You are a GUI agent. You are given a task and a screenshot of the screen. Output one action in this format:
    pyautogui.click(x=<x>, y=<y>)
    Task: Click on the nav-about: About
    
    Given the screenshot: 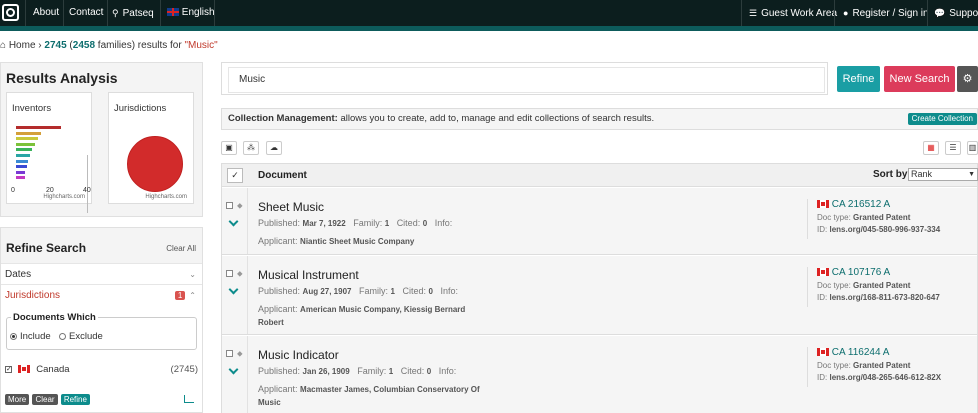 What is the action you would take?
    pyautogui.click(x=46, y=13)
    